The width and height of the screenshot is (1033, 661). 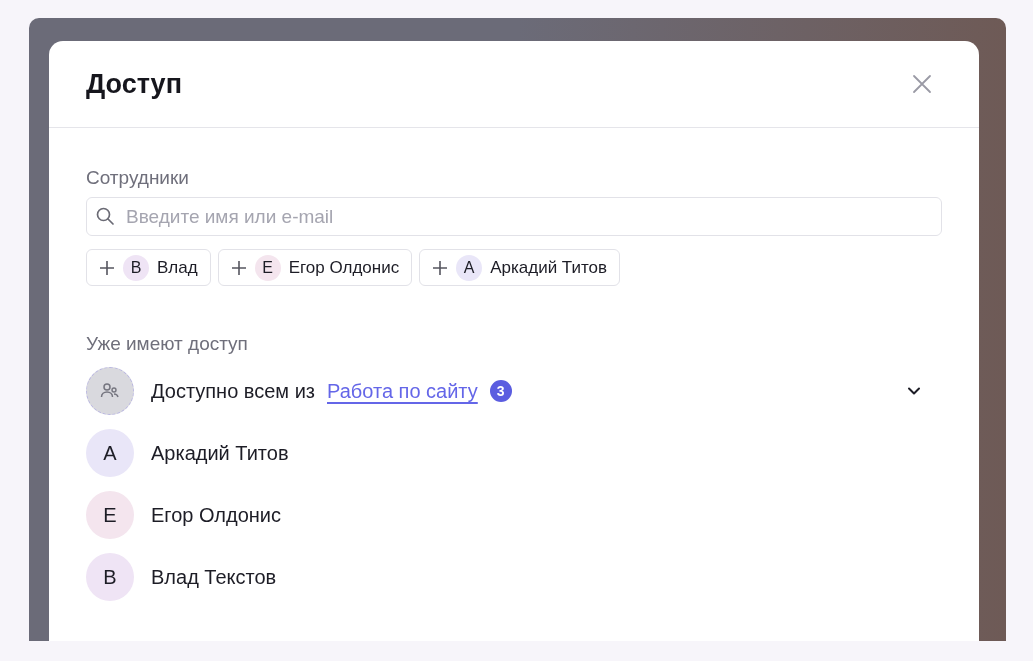 I want to click on suggestion-chip: В Влад, so click(x=148, y=267).